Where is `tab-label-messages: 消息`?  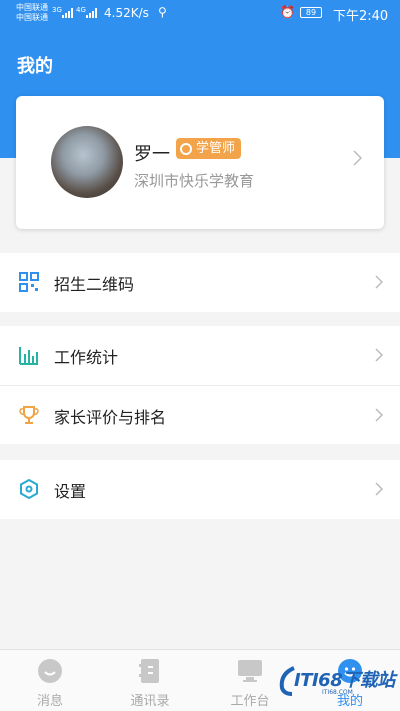
tab-label-messages: 消息 is located at coordinates (49, 701).